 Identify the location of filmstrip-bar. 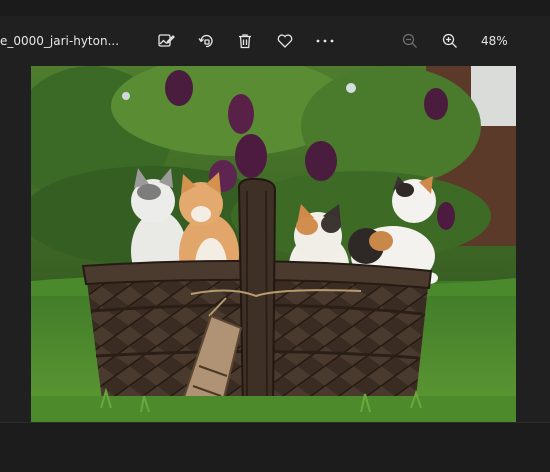
(275, 447).